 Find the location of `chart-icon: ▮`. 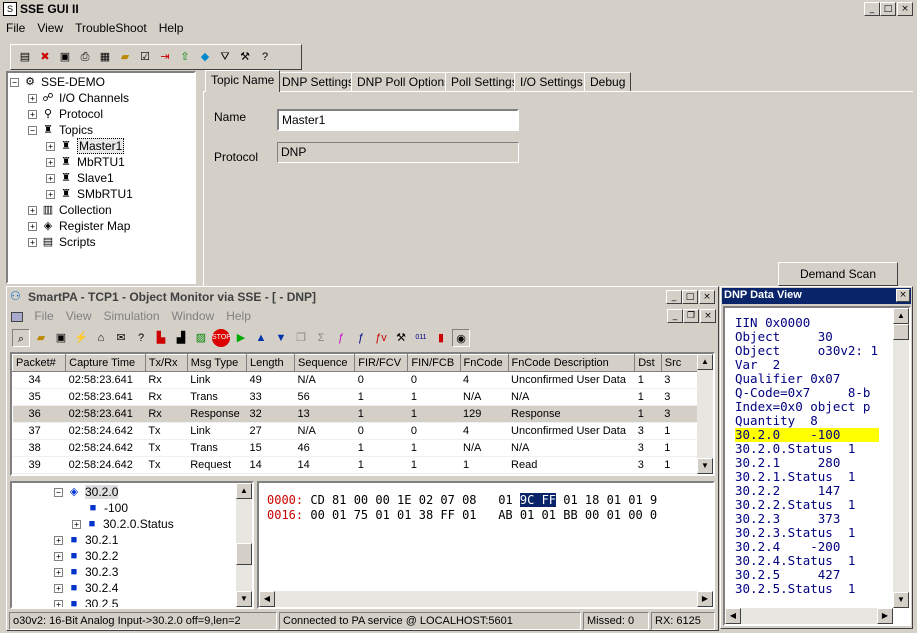

chart-icon: ▮ is located at coordinates (441, 338).